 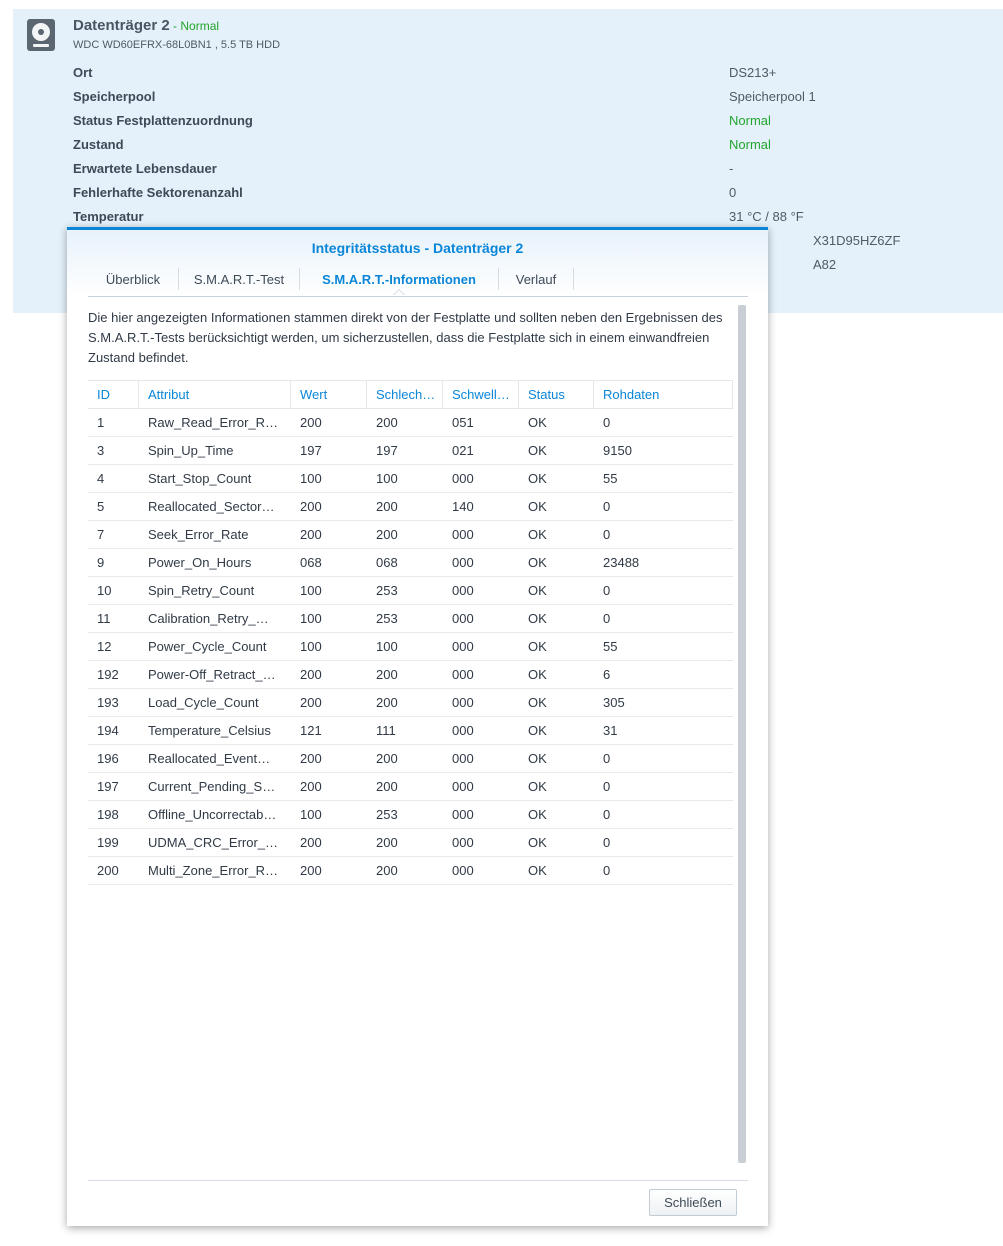 What do you see at coordinates (418, 1180) in the screenshot?
I see `footer-divider` at bounding box center [418, 1180].